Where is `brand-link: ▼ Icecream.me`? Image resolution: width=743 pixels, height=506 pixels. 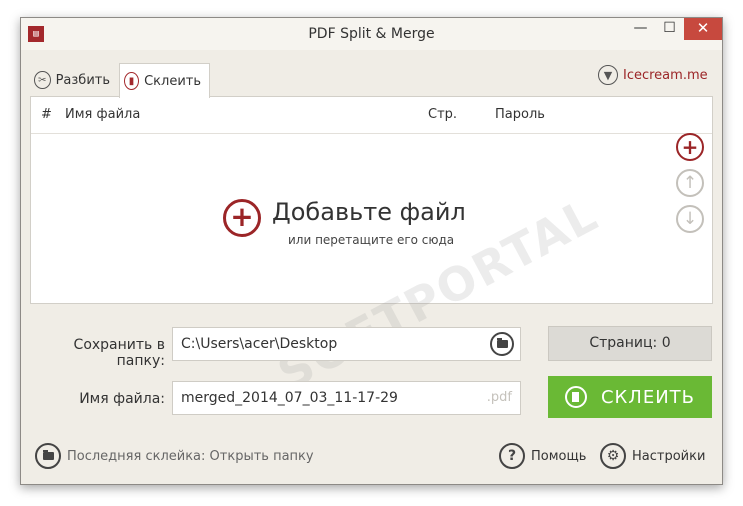
brand-link: ▼ Icecream.me is located at coordinates (653, 75).